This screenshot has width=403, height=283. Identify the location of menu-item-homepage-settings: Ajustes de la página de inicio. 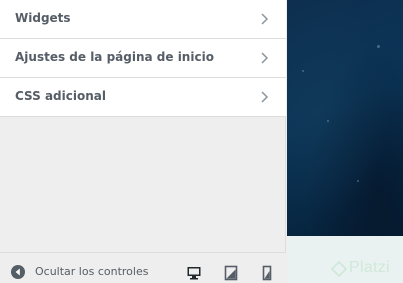
(143, 58).